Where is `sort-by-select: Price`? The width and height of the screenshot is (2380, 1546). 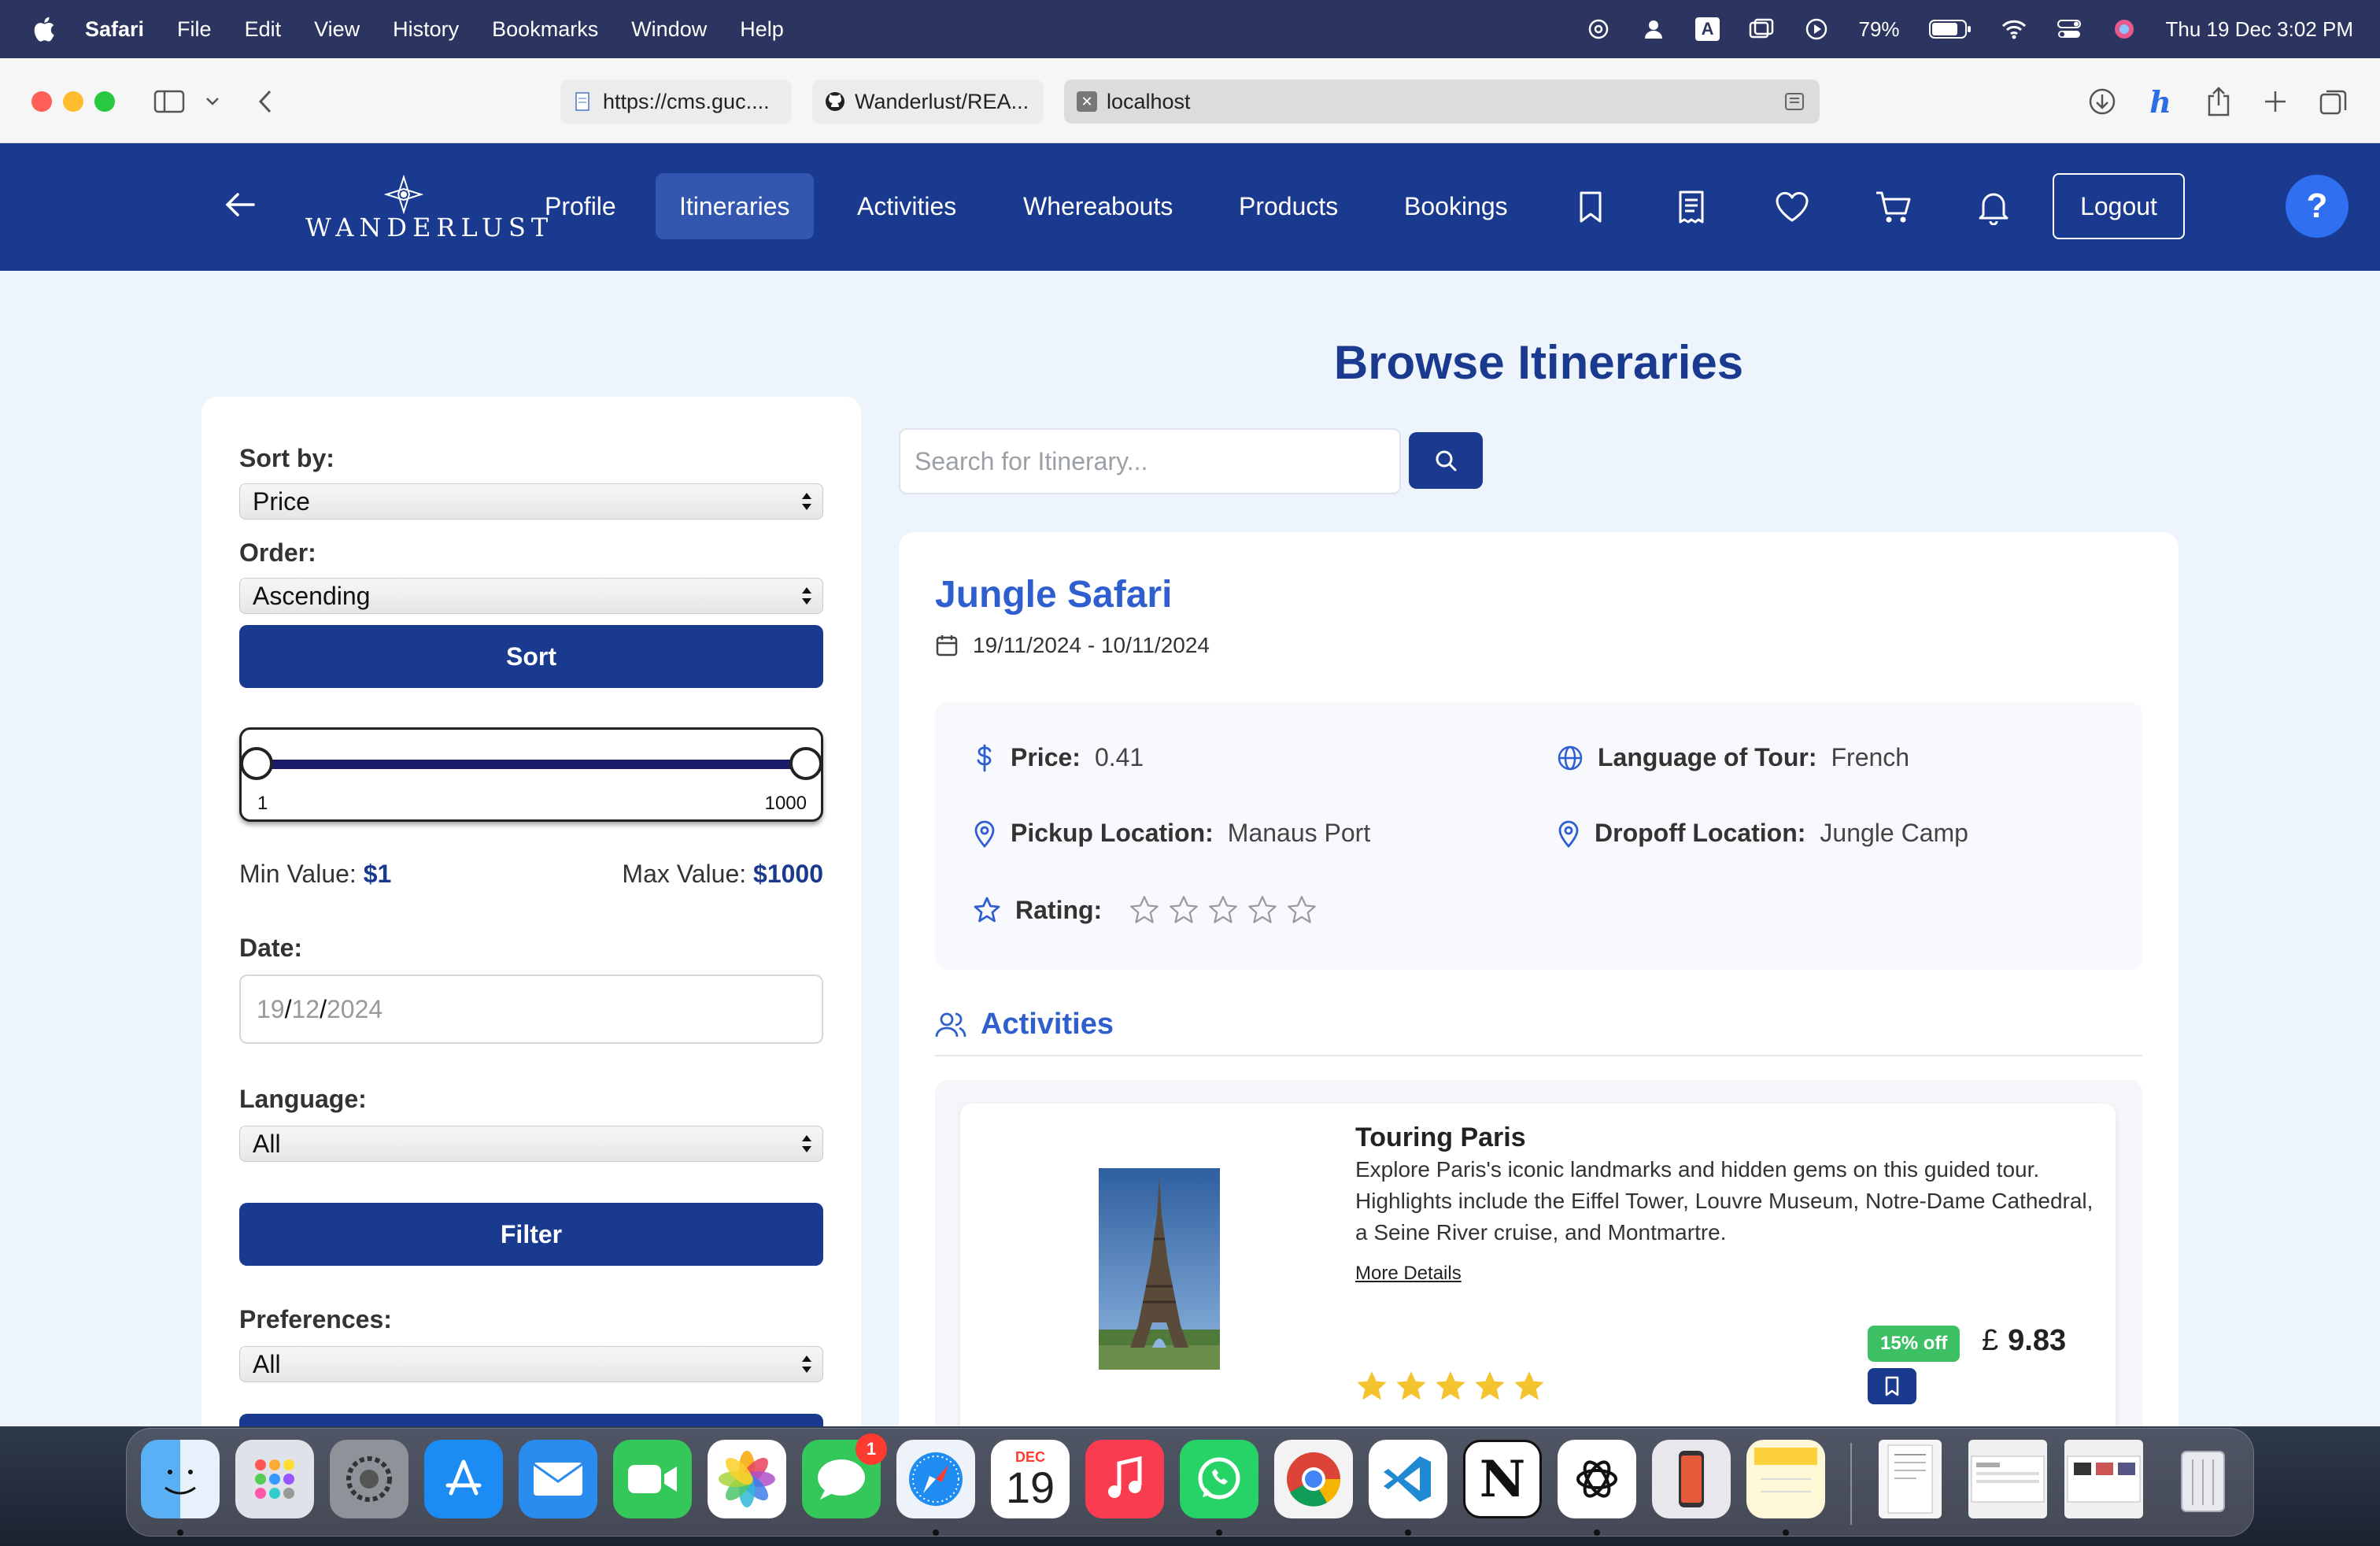
sort-by-select: Price is located at coordinates (531, 502).